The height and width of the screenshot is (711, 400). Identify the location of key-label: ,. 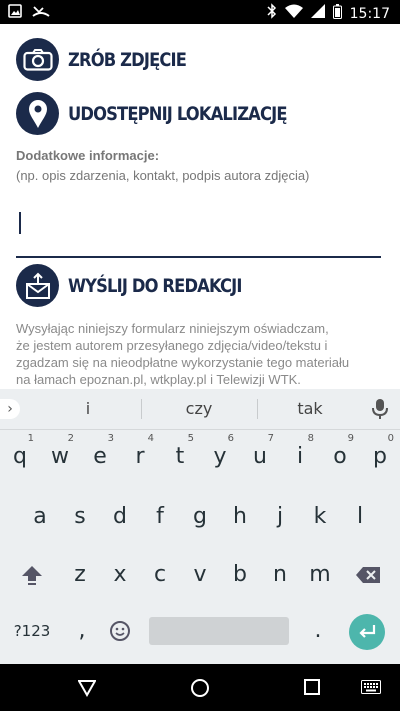
(82, 630).